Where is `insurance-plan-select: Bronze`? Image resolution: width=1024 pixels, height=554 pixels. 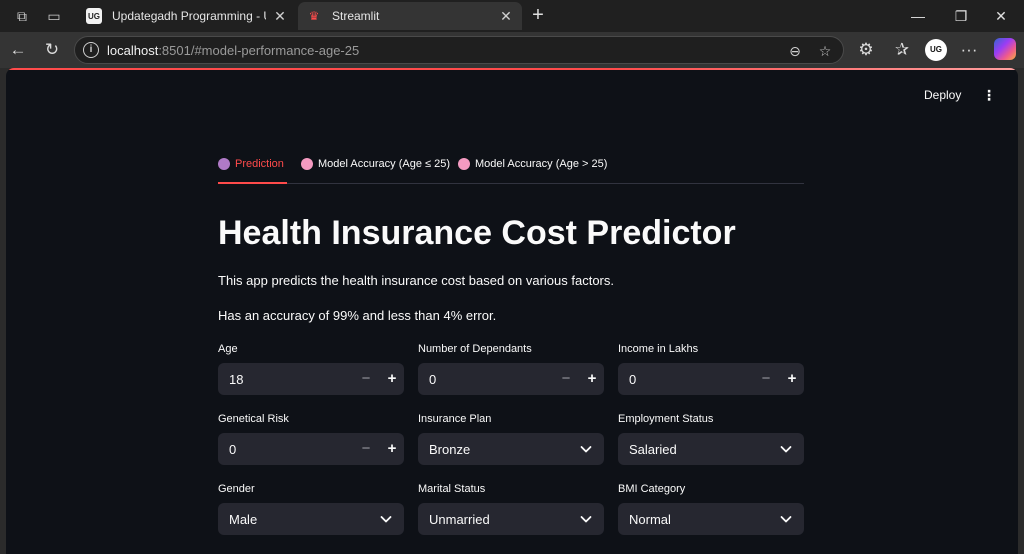
insurance-plan-select: Bronze is located at coordinates (511, 449).